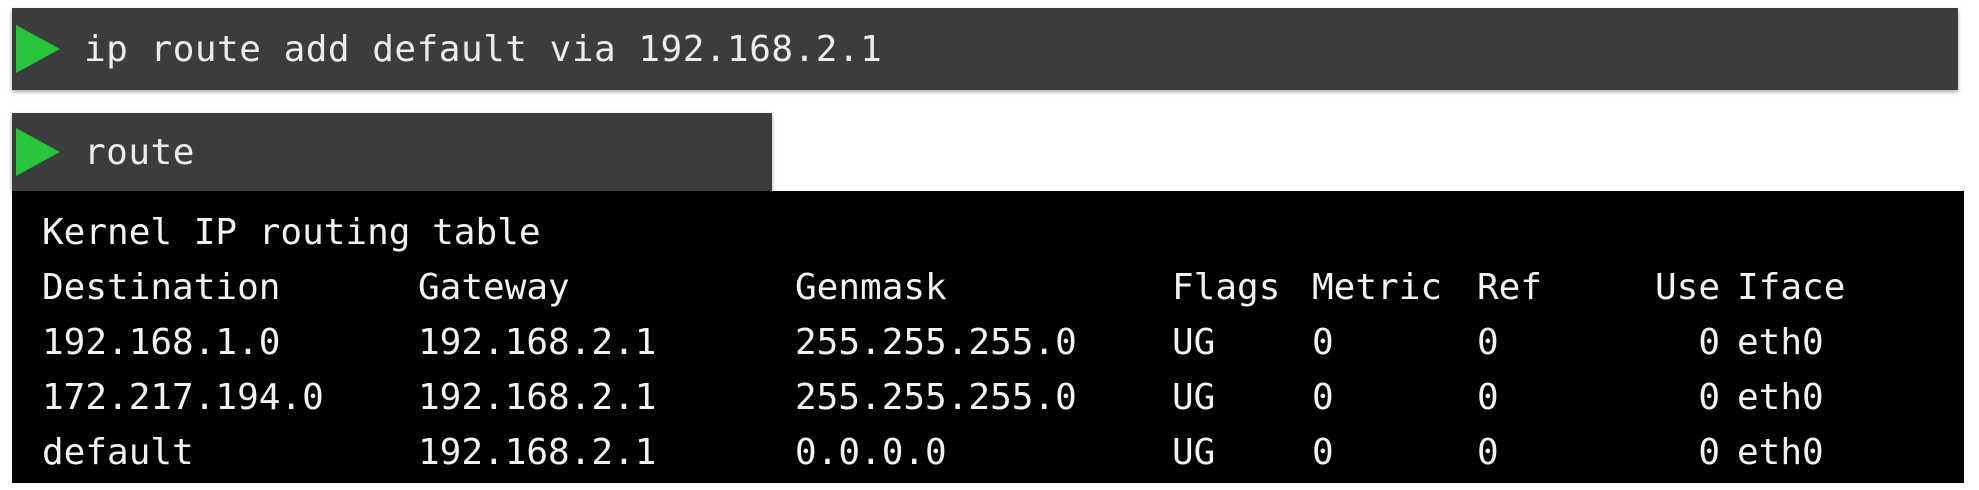 Image resolution: width=1979 pixels, height=490 pixels. I want to click on header-destination: Destination, so click(161, 287).